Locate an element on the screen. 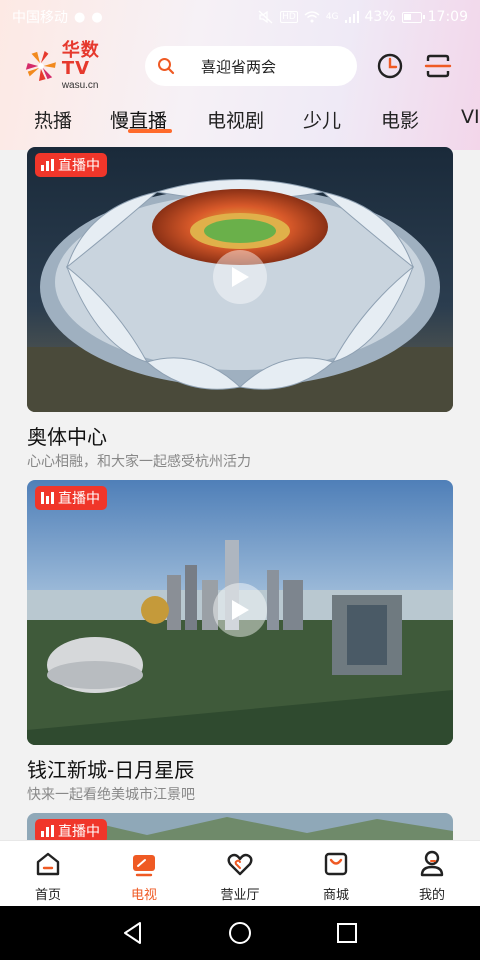  battery-percent: 43% is located at coordinates (380, 17).